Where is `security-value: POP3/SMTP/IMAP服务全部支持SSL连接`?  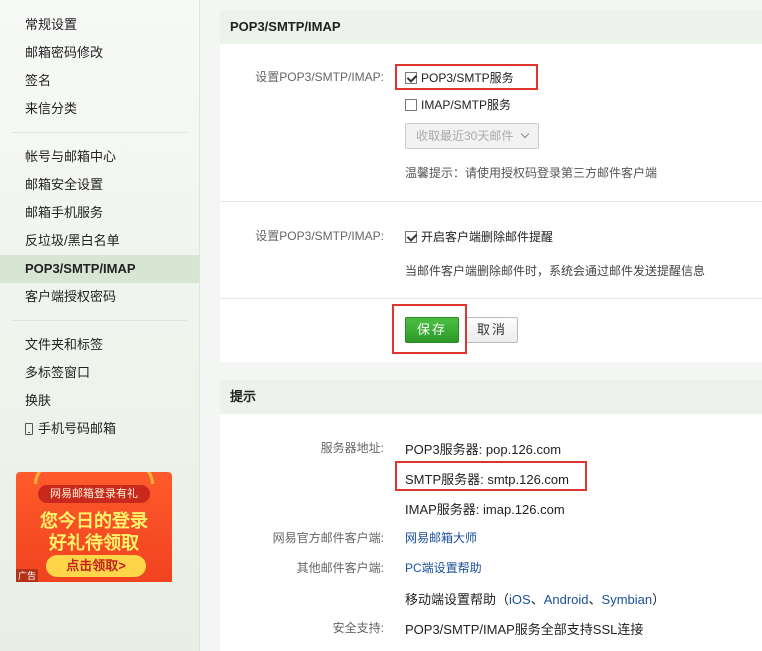 security-value: POP3/SMTP/IMAP服务全部支持SSL连接 is located at coordinates (524, 629).